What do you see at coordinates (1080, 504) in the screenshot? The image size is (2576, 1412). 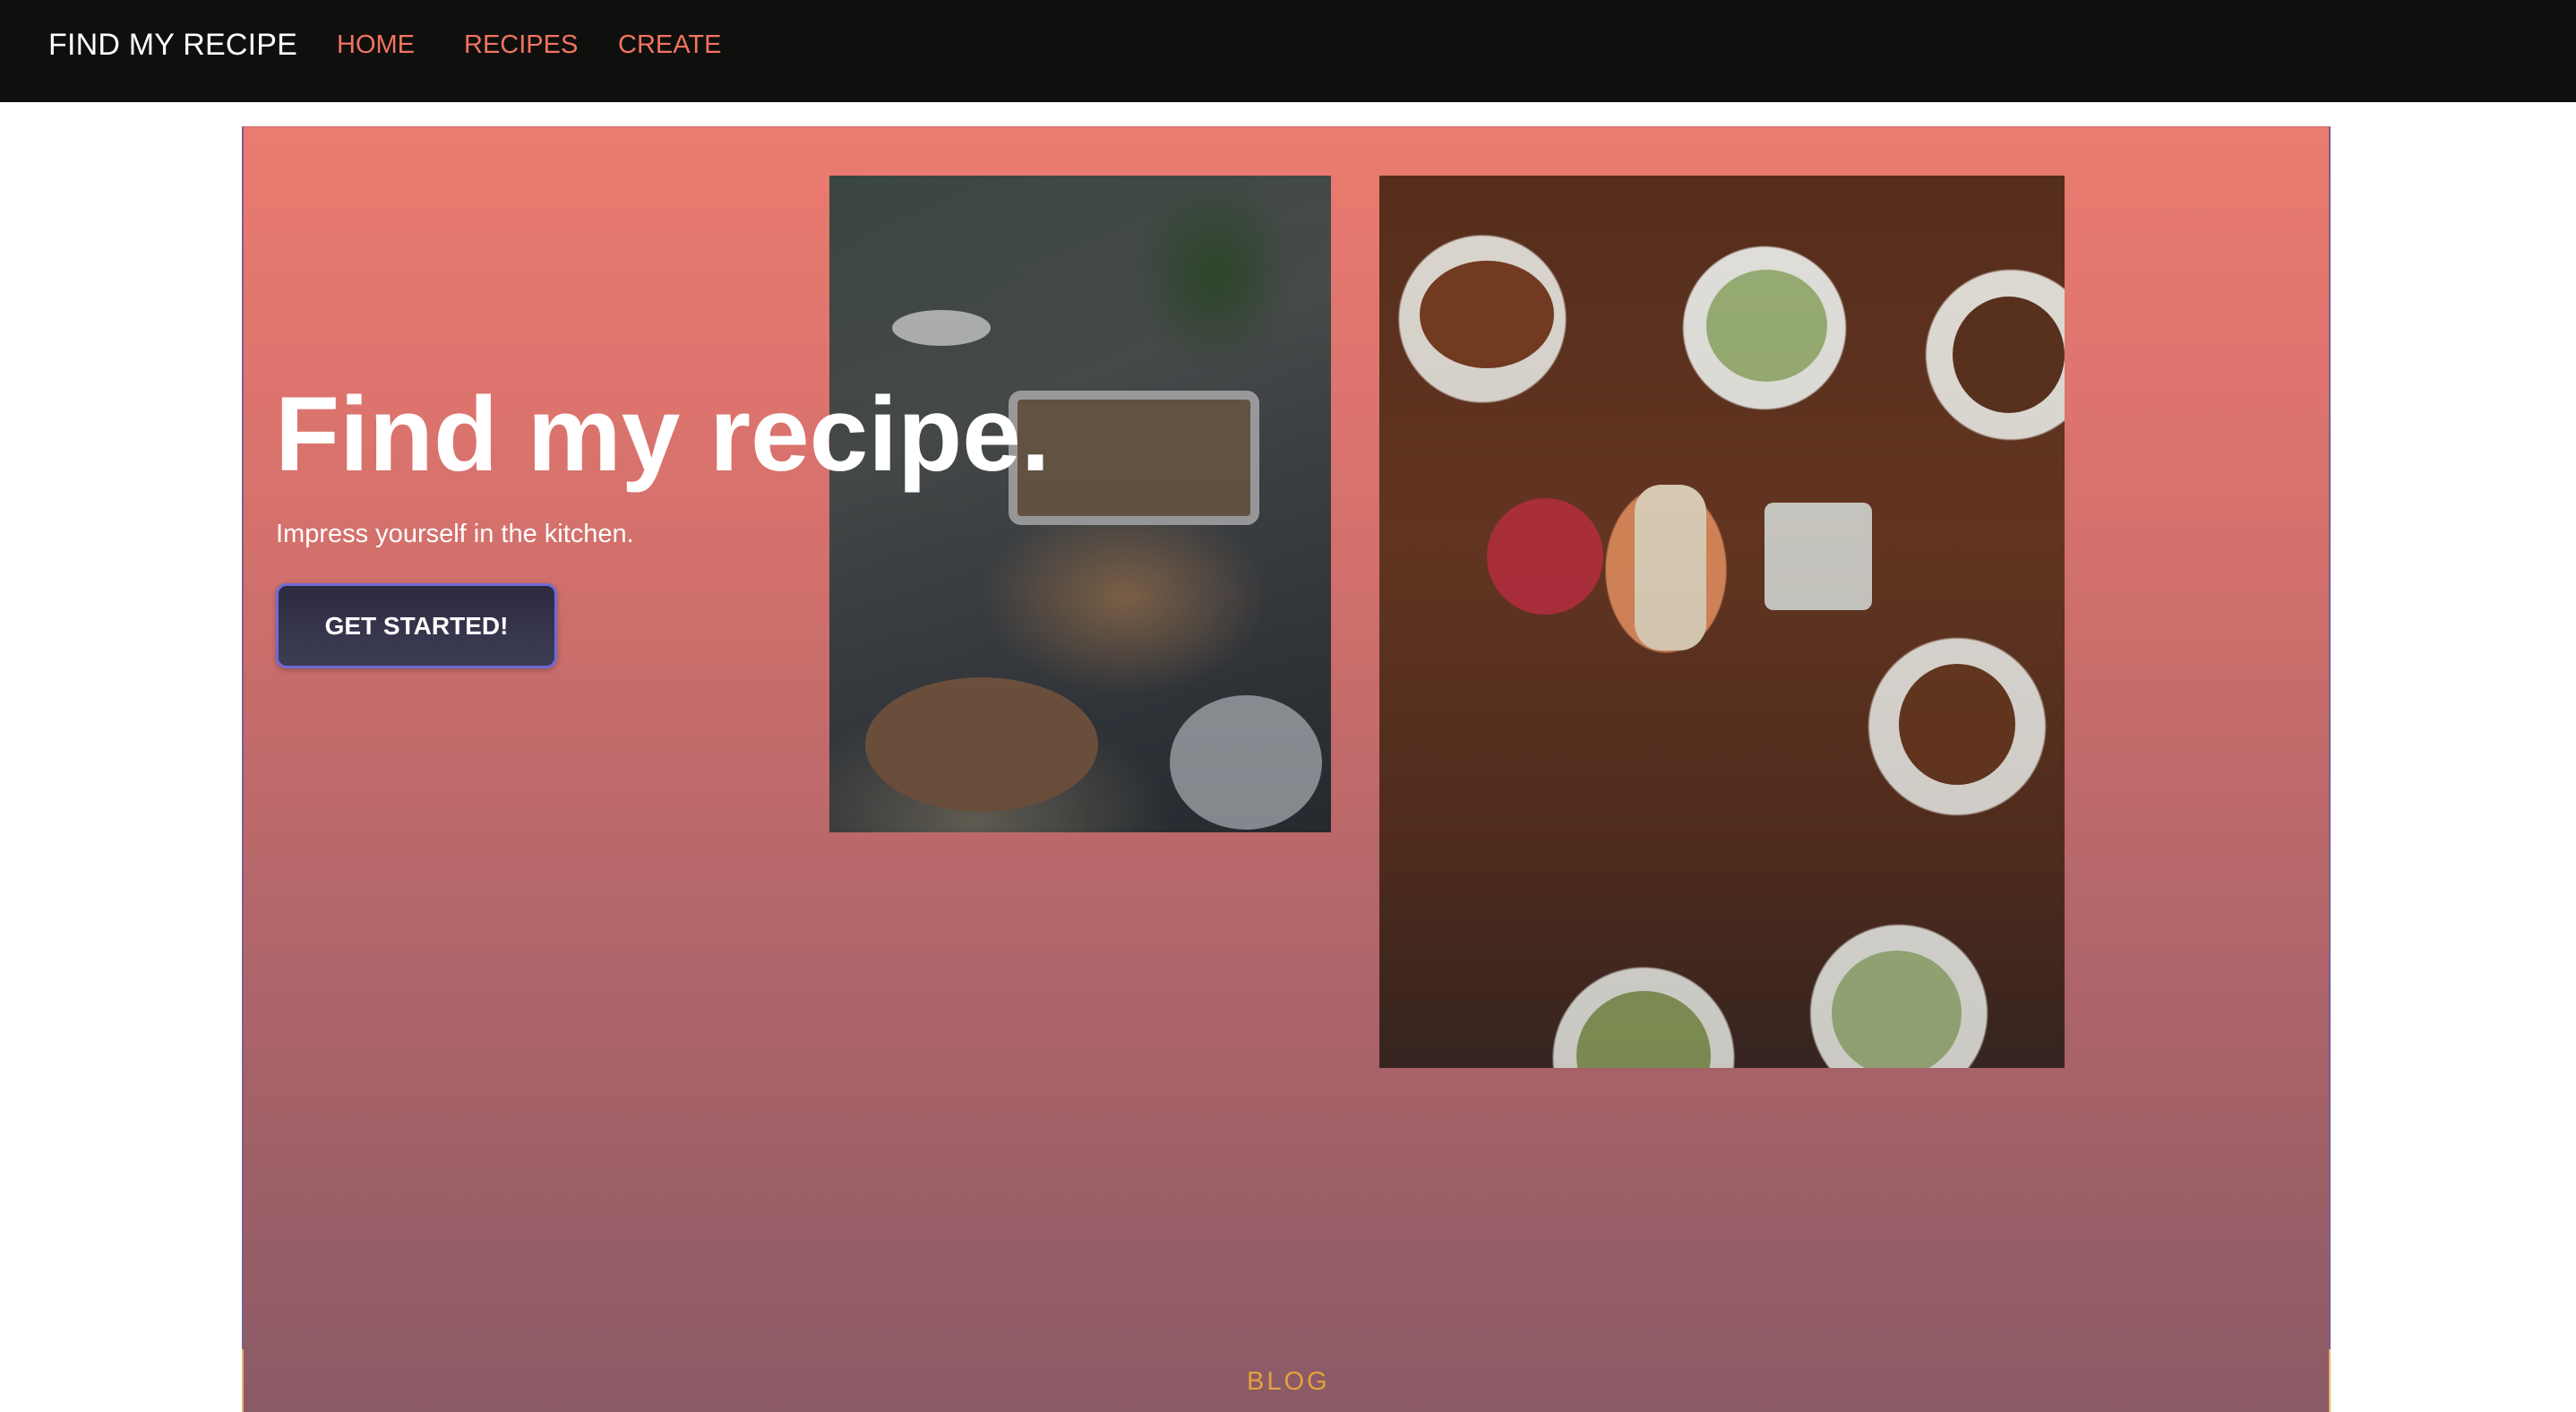 I see `dinner-table-photo` at bounding box center [1080, 504].